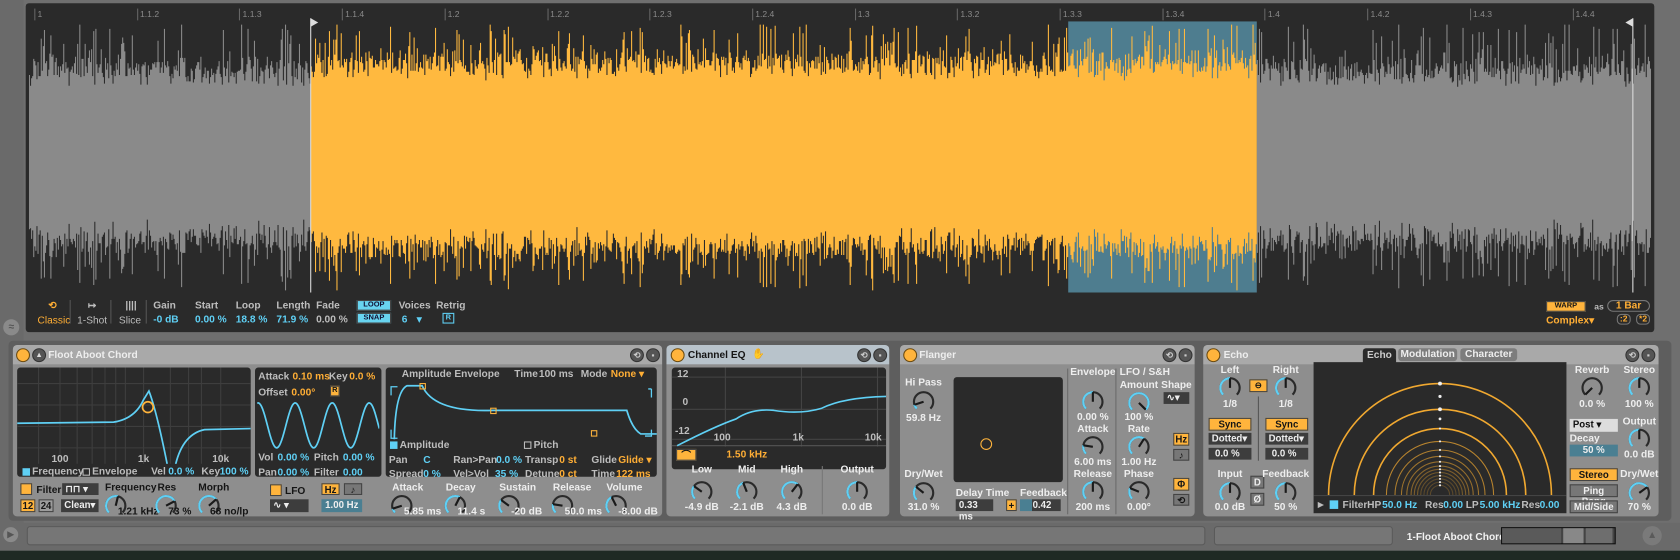 Image resolution: width=1680 pixels, height=560 pixels. I want to click on glide-time-value: 122 ms, so click(633, 474).